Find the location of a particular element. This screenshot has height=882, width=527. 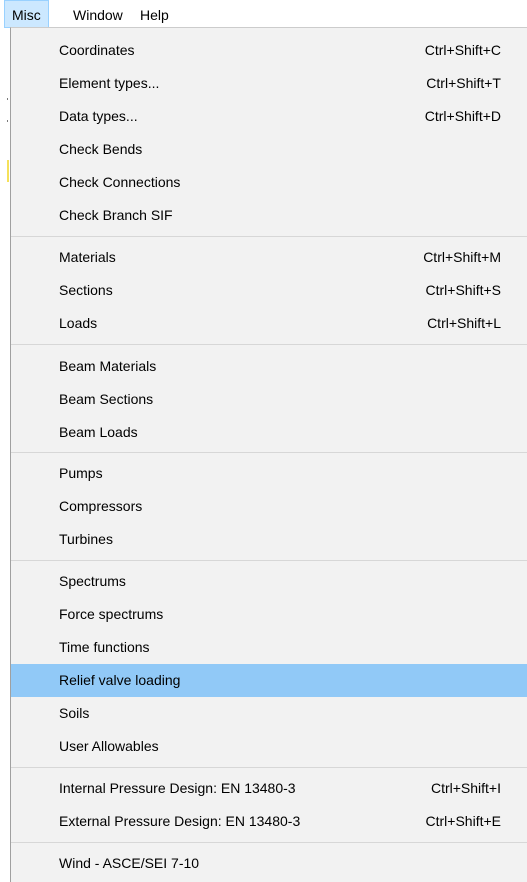

menu-item-shortcut: Ctrl+Shift+L is located at coordinates (464, 323).